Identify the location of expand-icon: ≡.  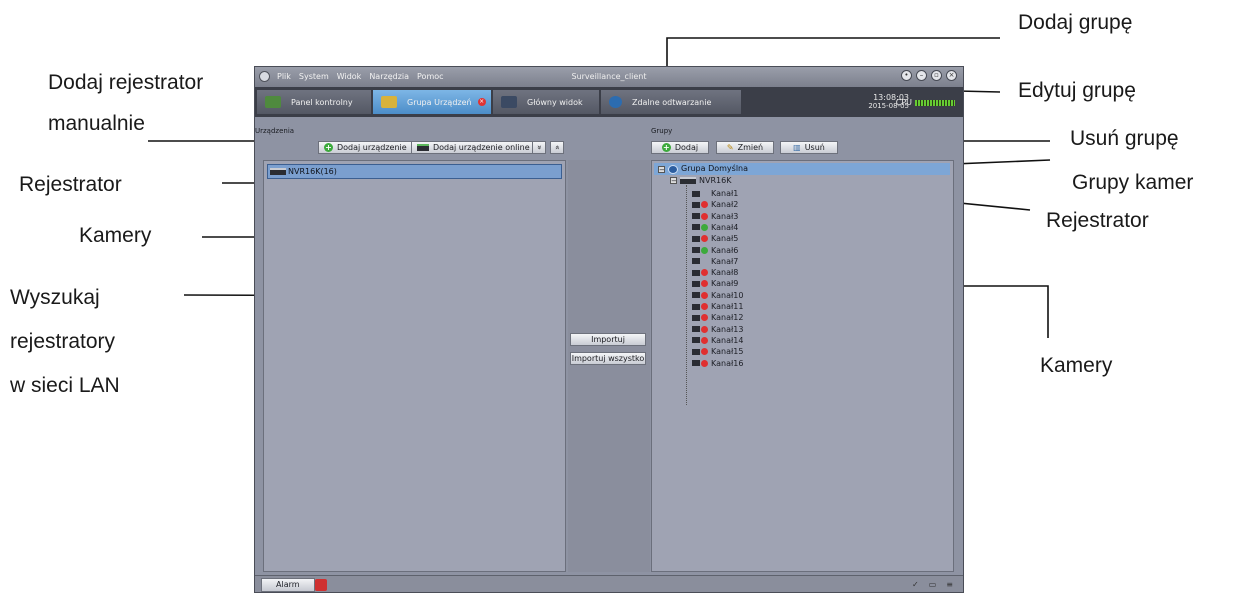
(949, 584).